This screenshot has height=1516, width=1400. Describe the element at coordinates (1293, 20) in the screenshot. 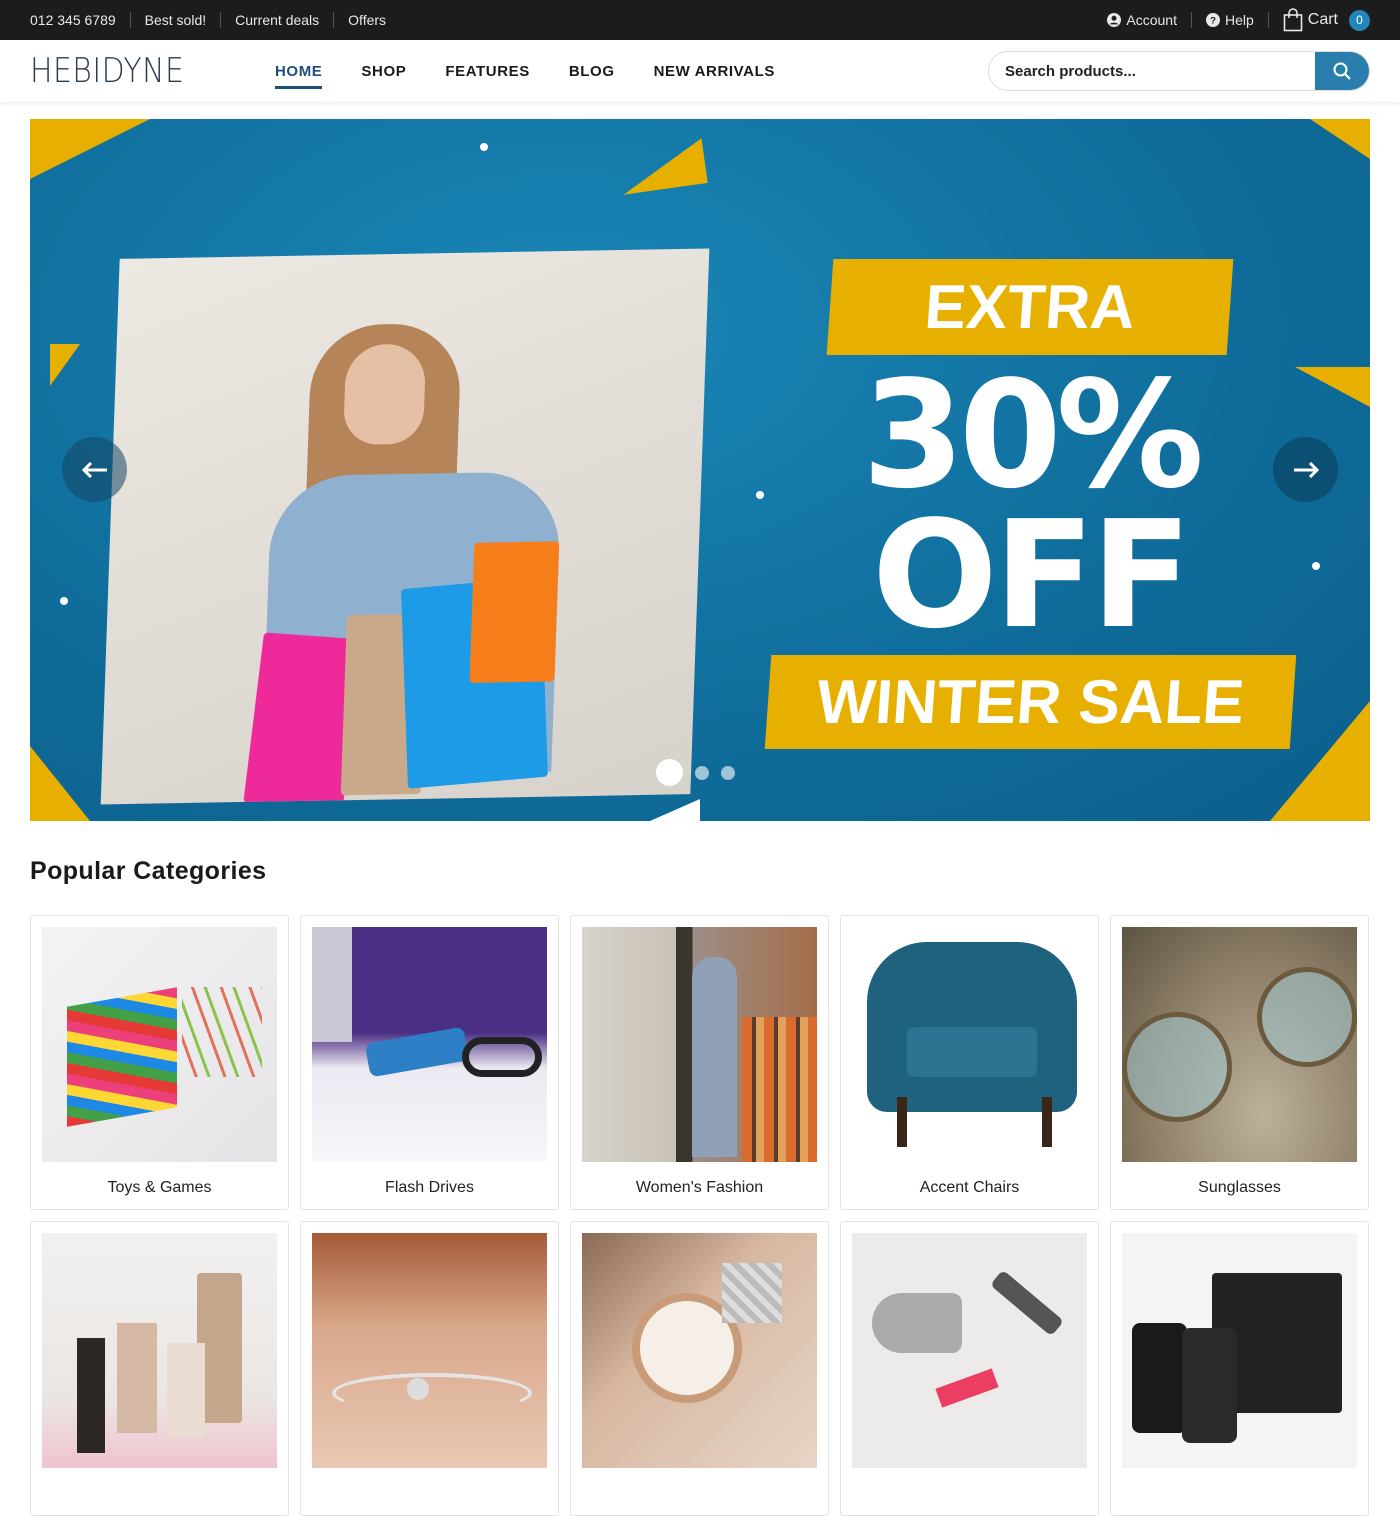

I see `shopping-bag-icon` at that location.